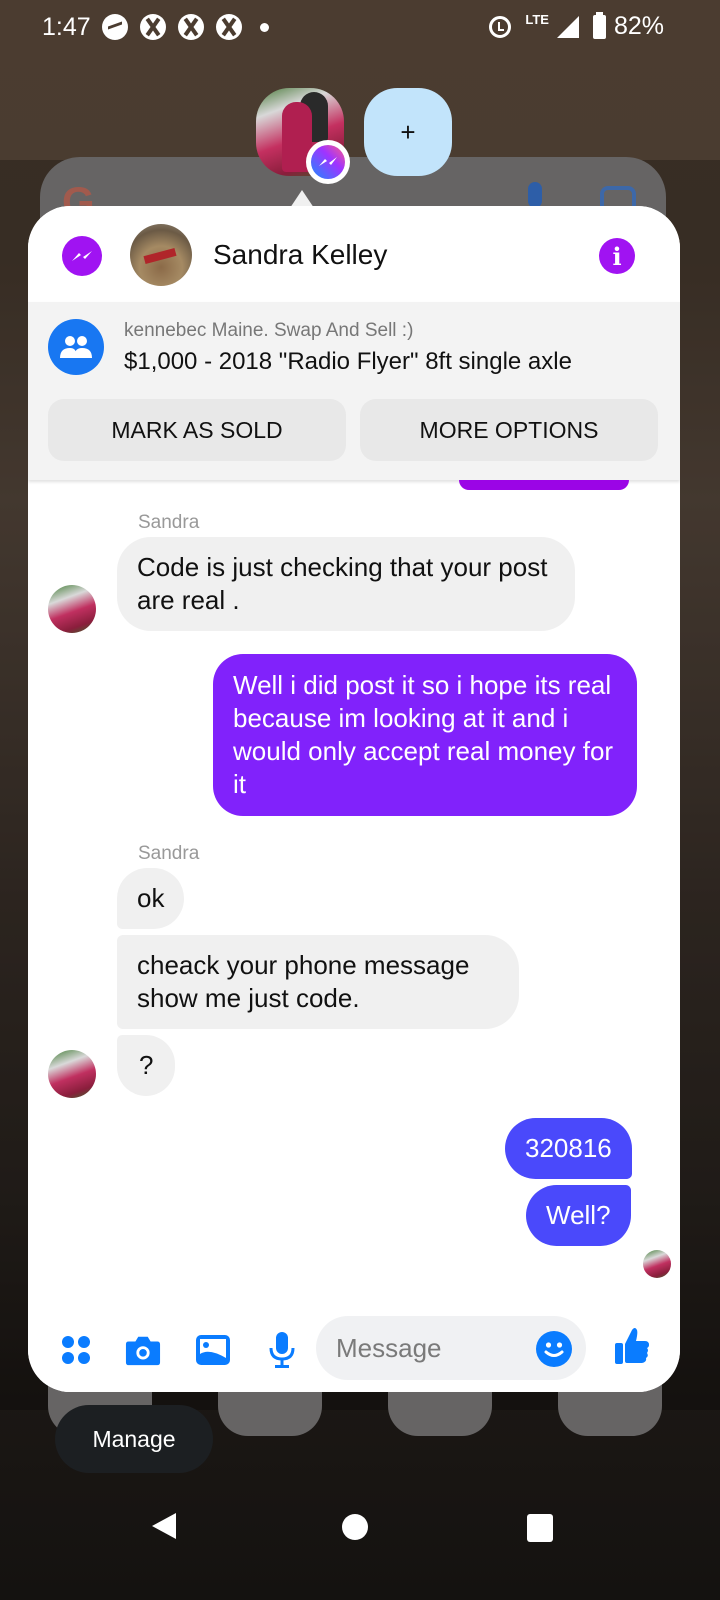 This screenshot has width=720, height=1600. What do you see at coordinates (540, 1528) in the screenshot?
I see `recents-icon` at bounding box center [540, 1528].